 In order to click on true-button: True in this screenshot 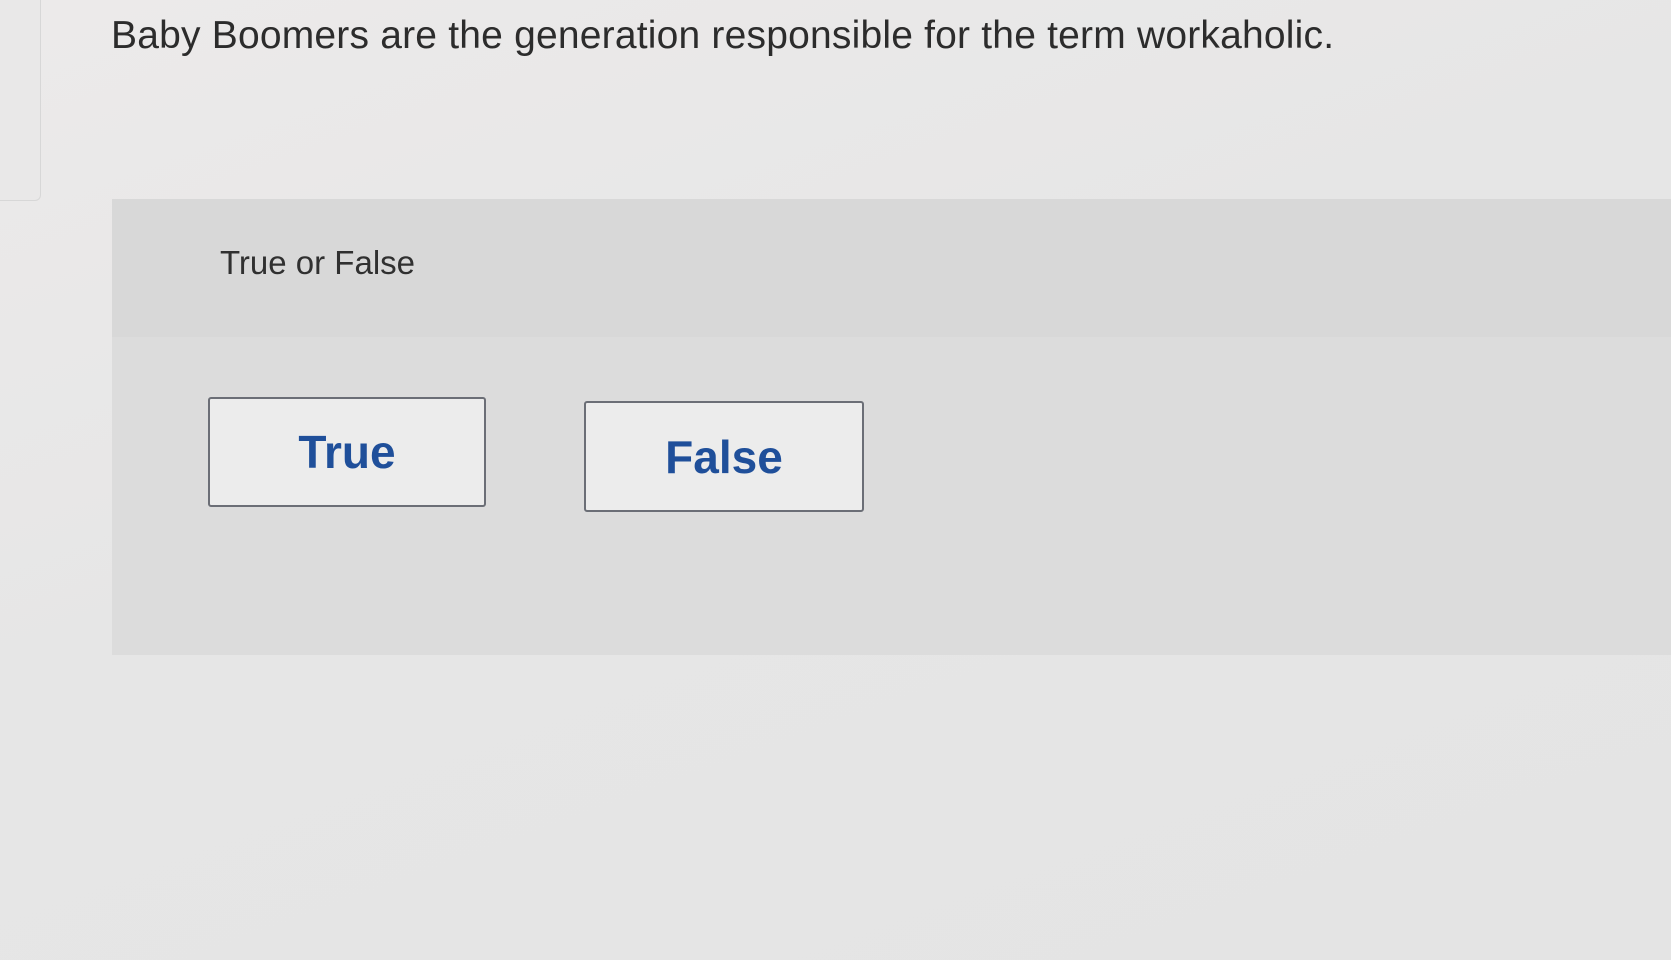, I will do `click(347, 452)`.